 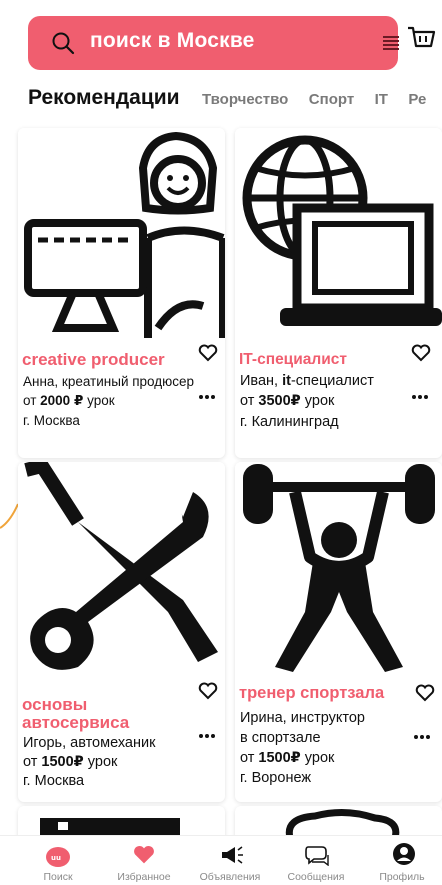 I want to click on svg-text: uu, so click(x=56, y=858).